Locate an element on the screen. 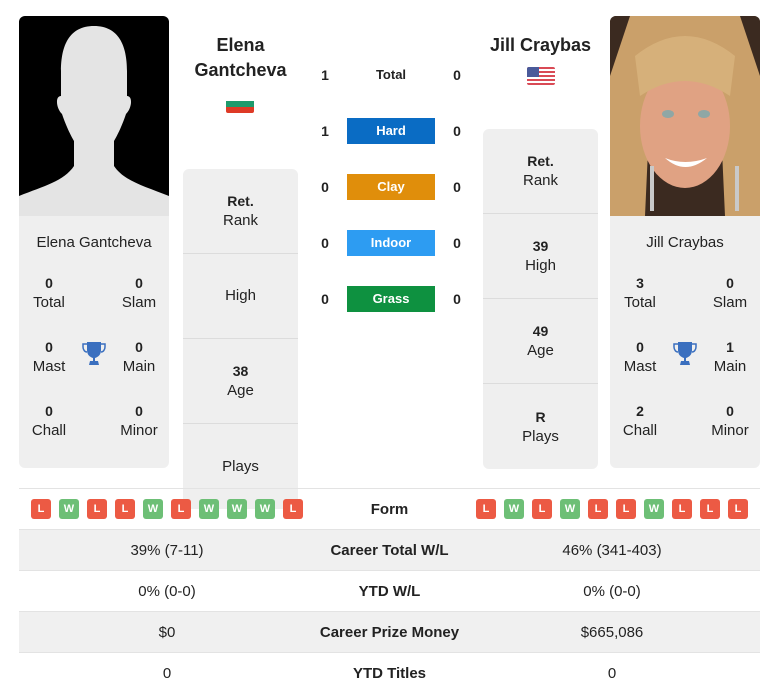 The height and width of the screenshot is (699, 779). player1-stats: Ret. Rank High 38 Age Plays is located at coordinates (240, 339).